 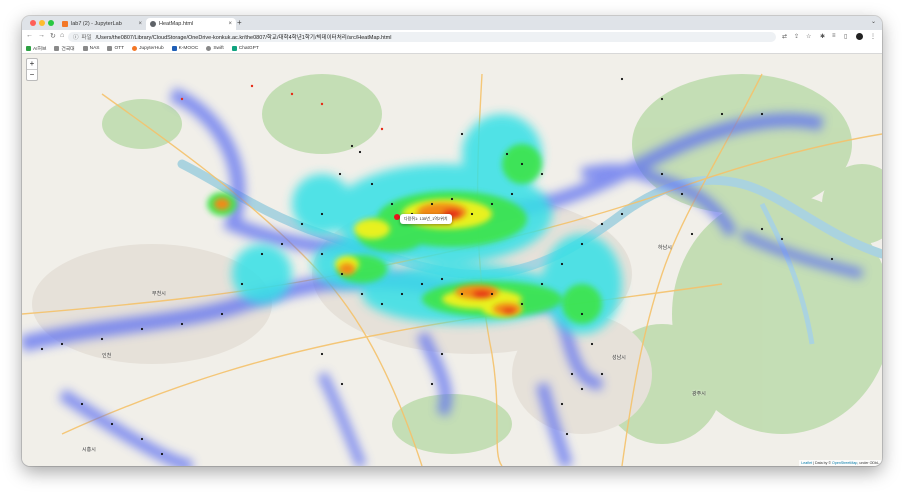 What do you see at coordinates (33, 23) in the screenshot?
I see `close-window-button` at bounding box center [33, 23].